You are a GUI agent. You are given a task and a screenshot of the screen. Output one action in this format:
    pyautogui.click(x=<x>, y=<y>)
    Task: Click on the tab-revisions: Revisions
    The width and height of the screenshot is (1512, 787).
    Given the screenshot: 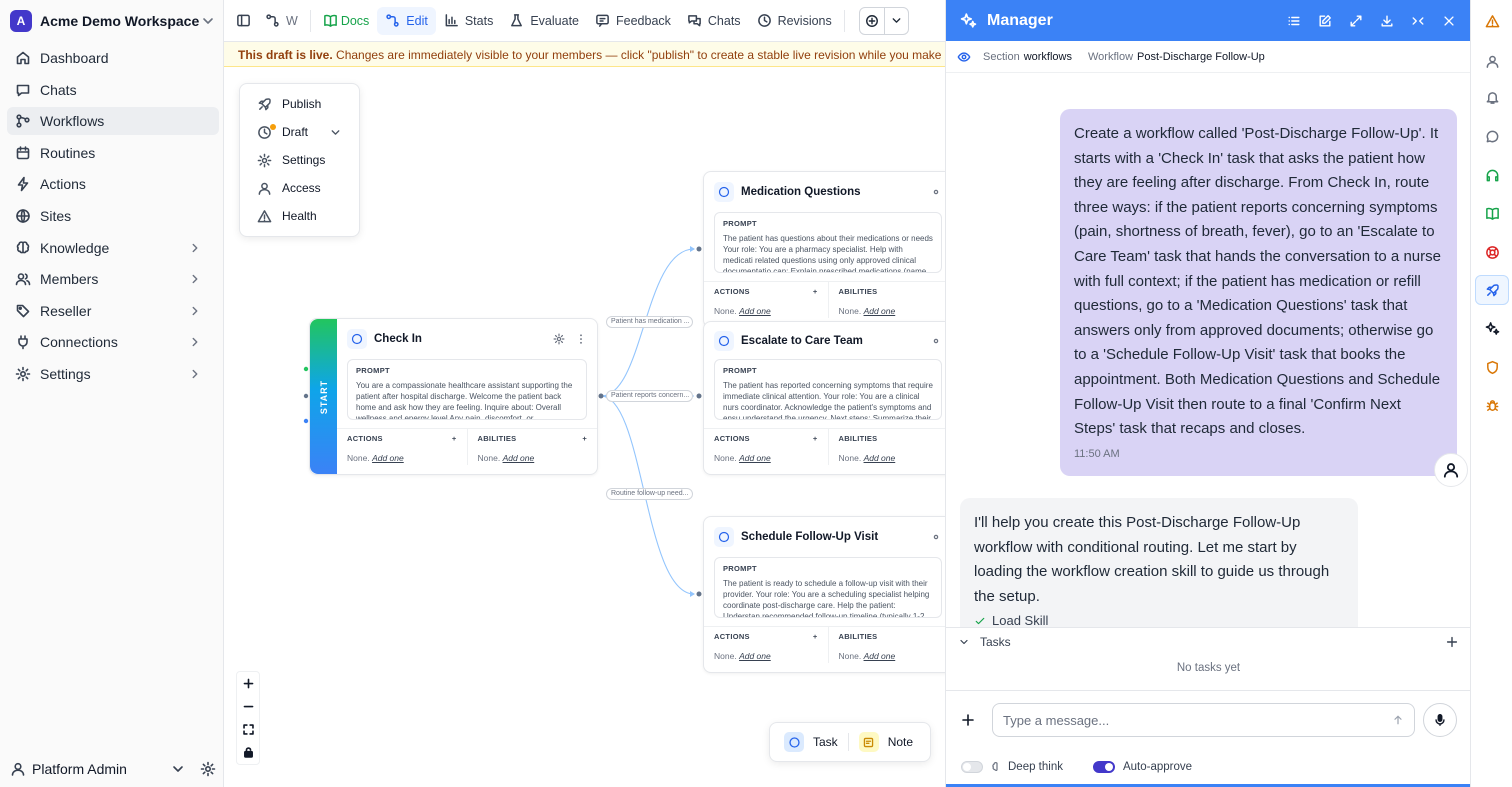 What is the action you would take?
    pyautogui.click(x=794, y=21)
    